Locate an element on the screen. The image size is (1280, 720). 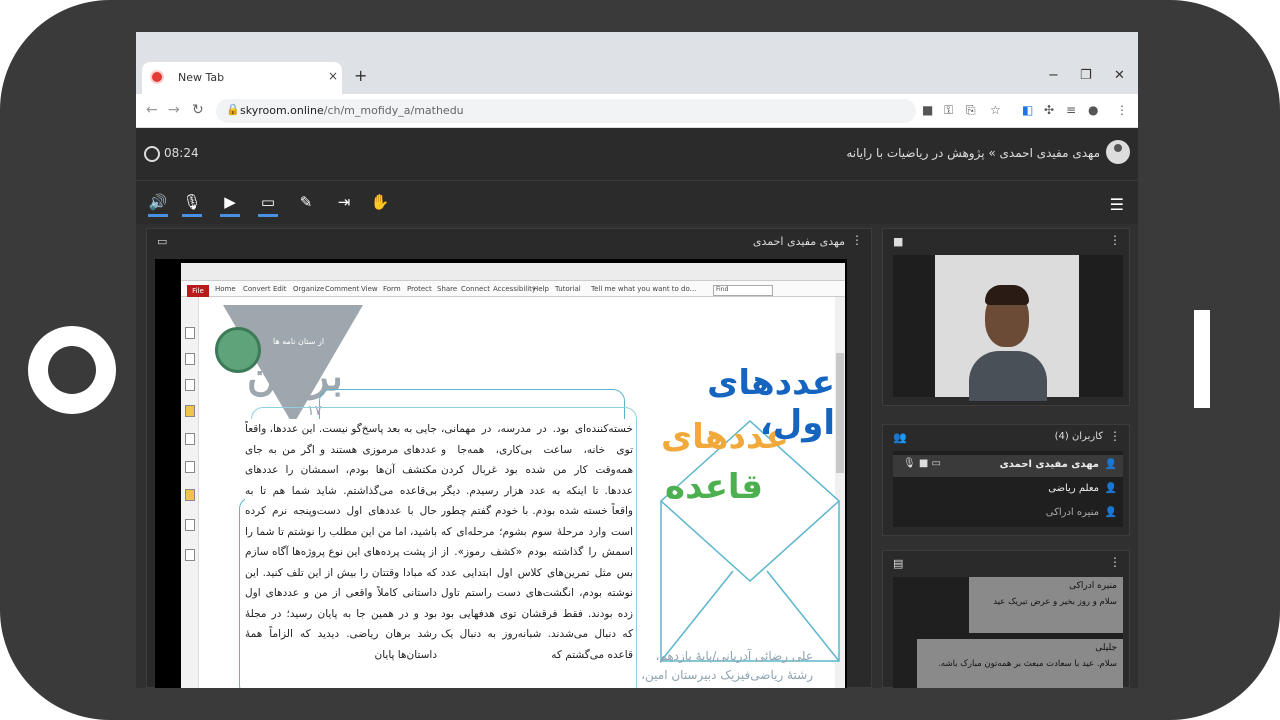
video-options-icon: ⋮ is located at coordinates (1115, 240).